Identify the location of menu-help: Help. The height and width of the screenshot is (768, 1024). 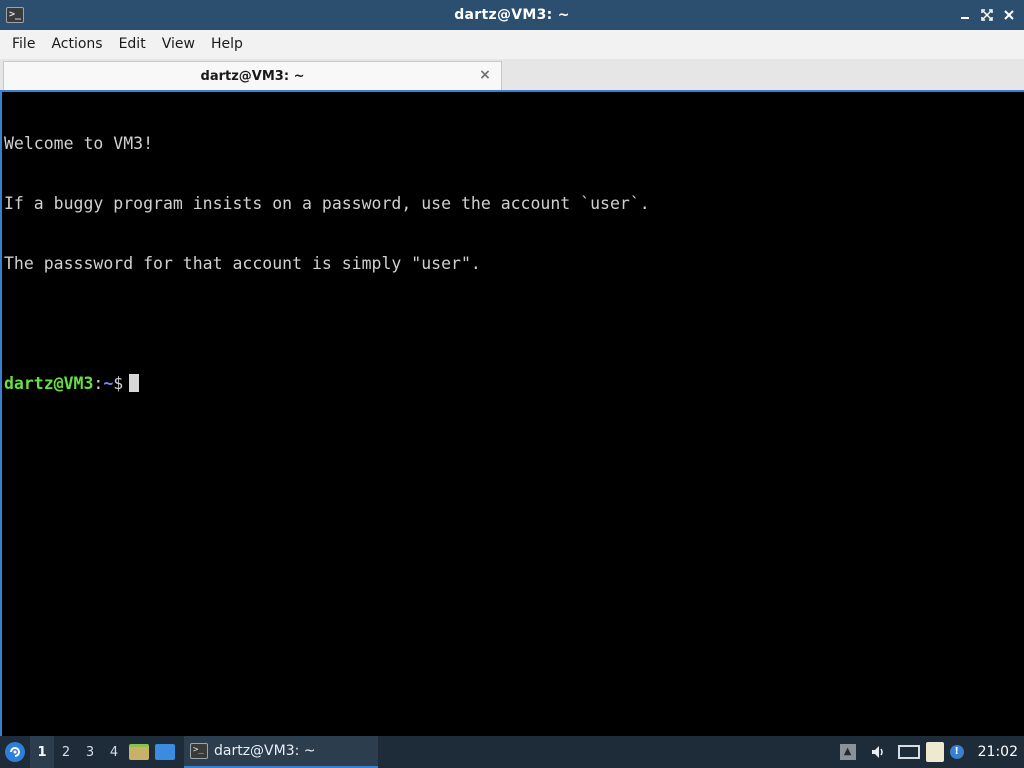
(227, 44).